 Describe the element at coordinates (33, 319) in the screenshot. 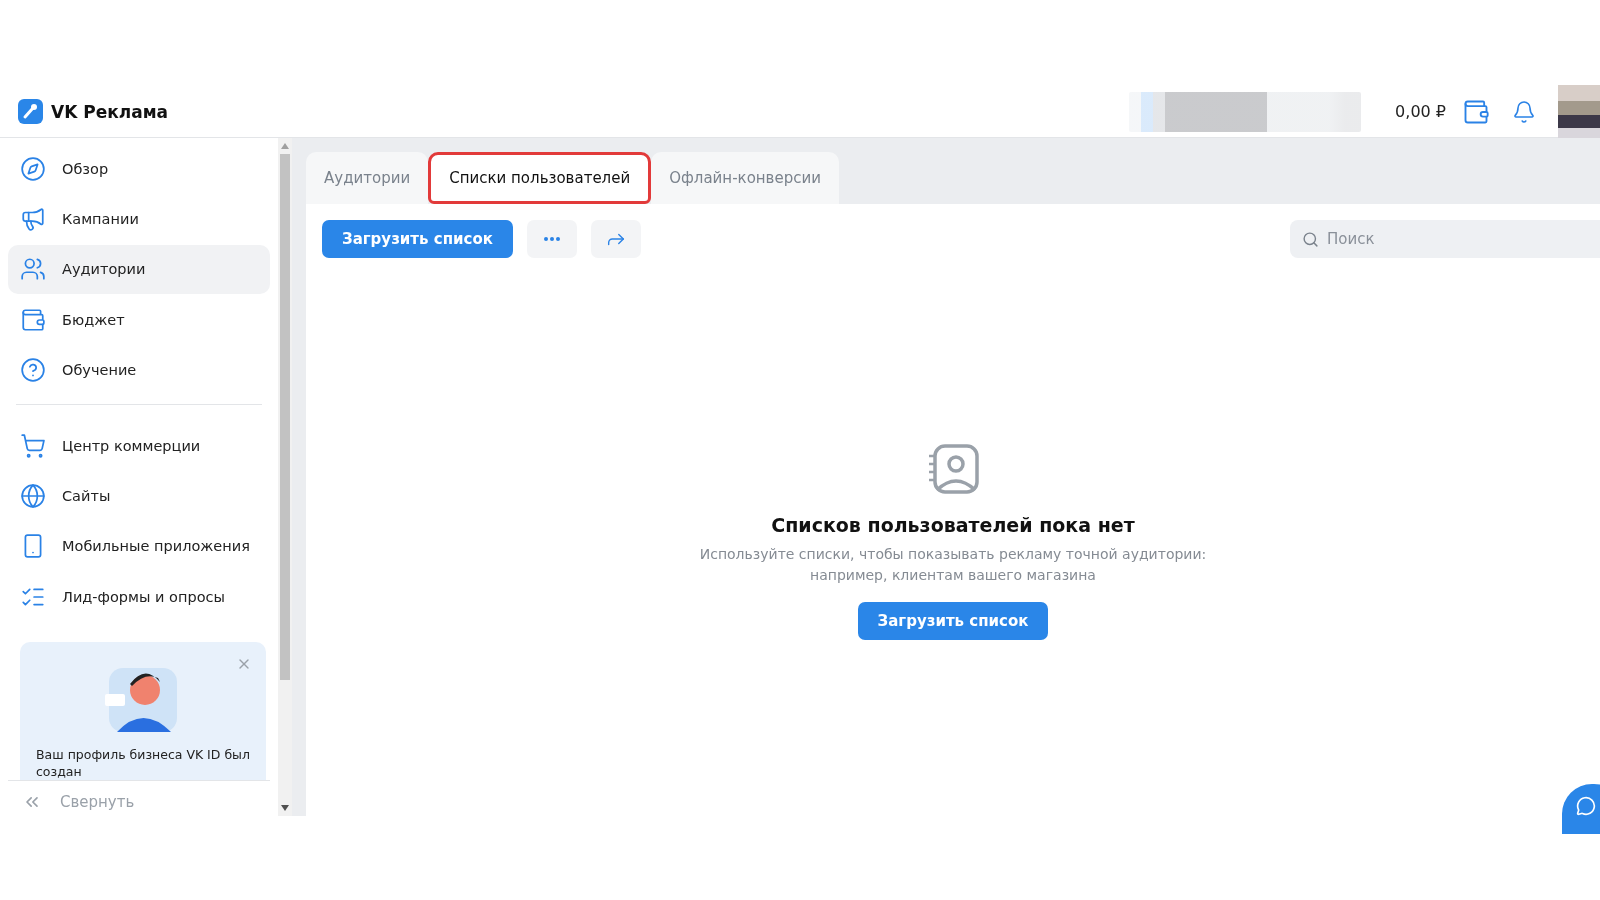

I see `wallet-icon` at that location.